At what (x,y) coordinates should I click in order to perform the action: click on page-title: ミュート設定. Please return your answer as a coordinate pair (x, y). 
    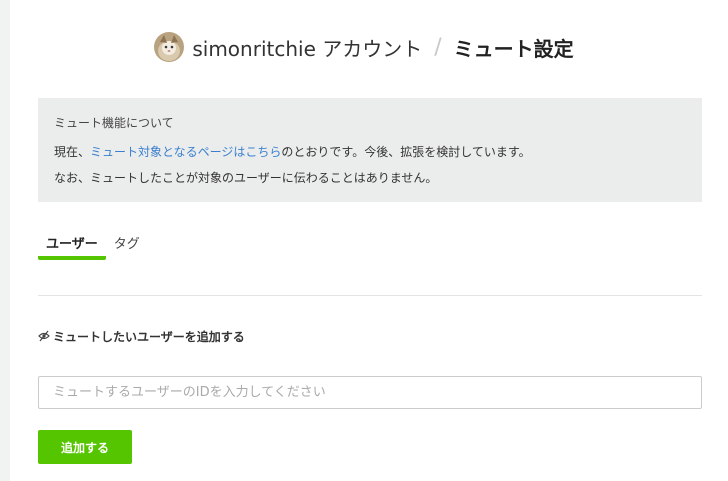
    Looking at the image, I should click on (513, 48).